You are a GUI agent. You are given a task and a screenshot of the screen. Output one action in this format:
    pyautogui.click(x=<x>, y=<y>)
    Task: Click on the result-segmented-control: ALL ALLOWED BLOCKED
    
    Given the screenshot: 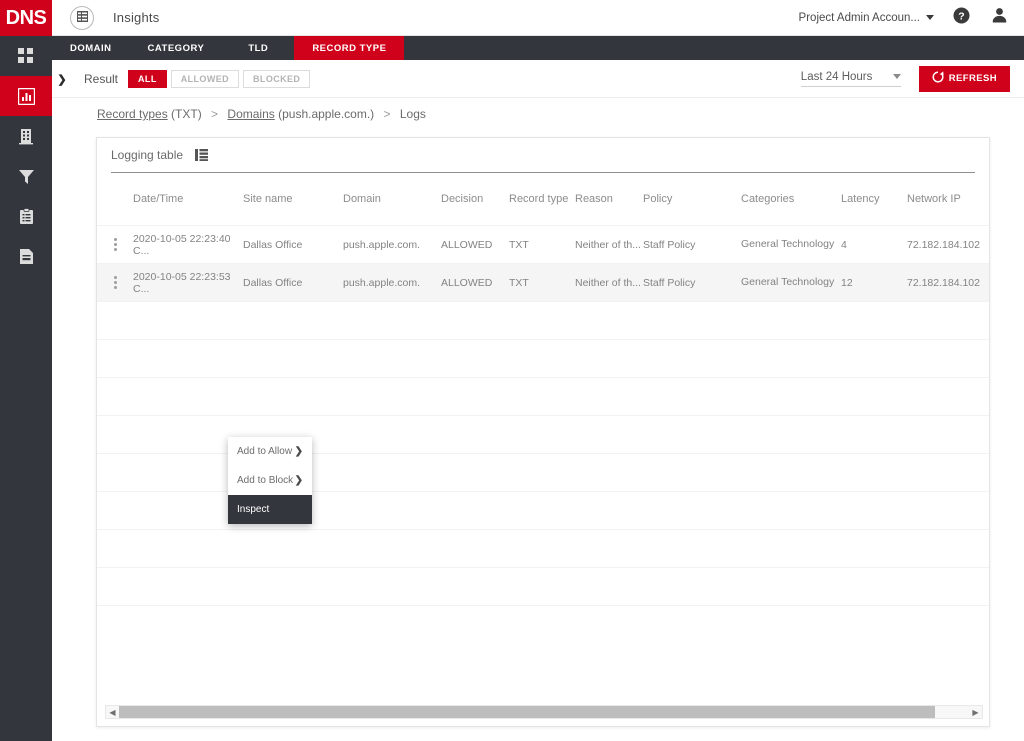 What is the action you would take?
    pyautogui.click(x=221, y=78)
    